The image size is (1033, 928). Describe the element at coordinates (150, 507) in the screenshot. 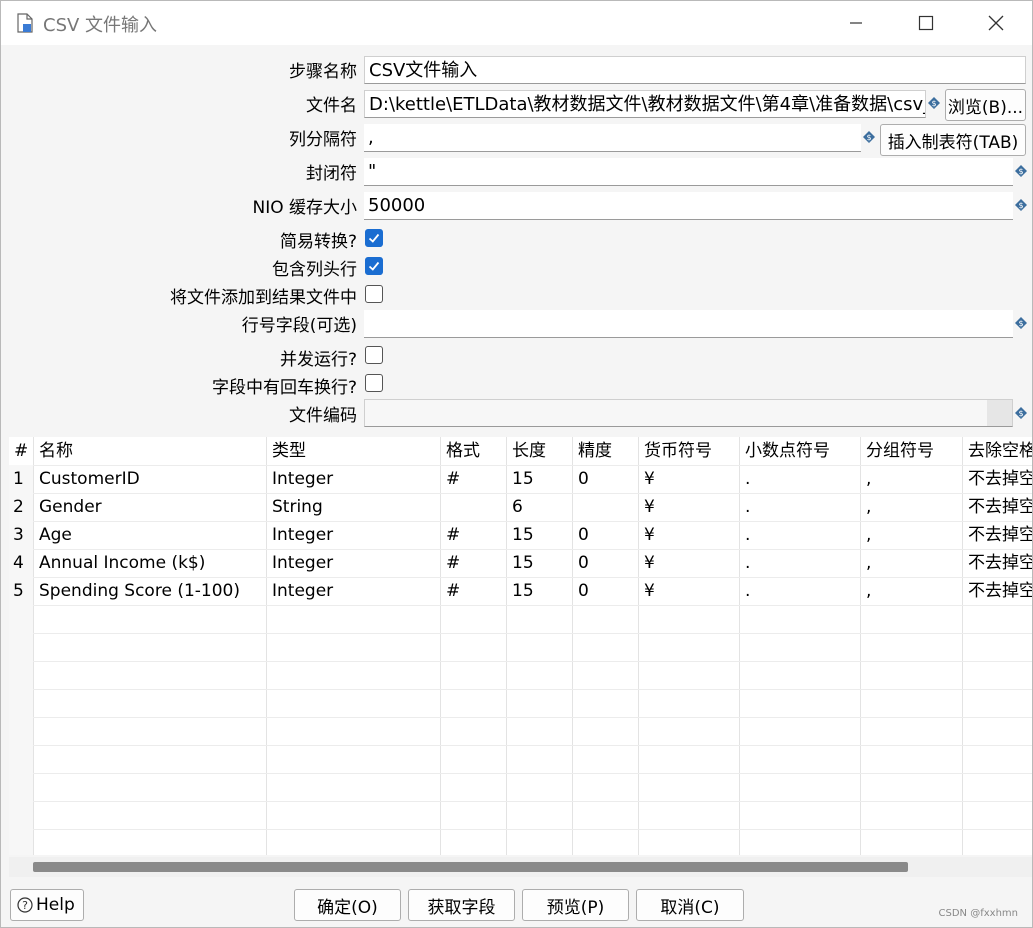

I see `table-cell: Gender` at that location.